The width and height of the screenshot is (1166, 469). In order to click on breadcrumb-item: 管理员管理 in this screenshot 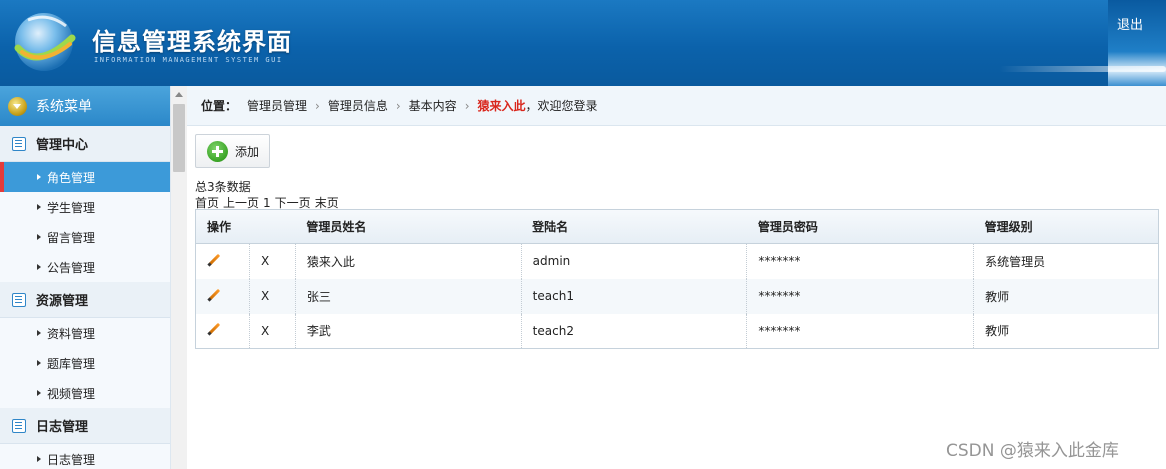, I will do `click(277, 105)`.